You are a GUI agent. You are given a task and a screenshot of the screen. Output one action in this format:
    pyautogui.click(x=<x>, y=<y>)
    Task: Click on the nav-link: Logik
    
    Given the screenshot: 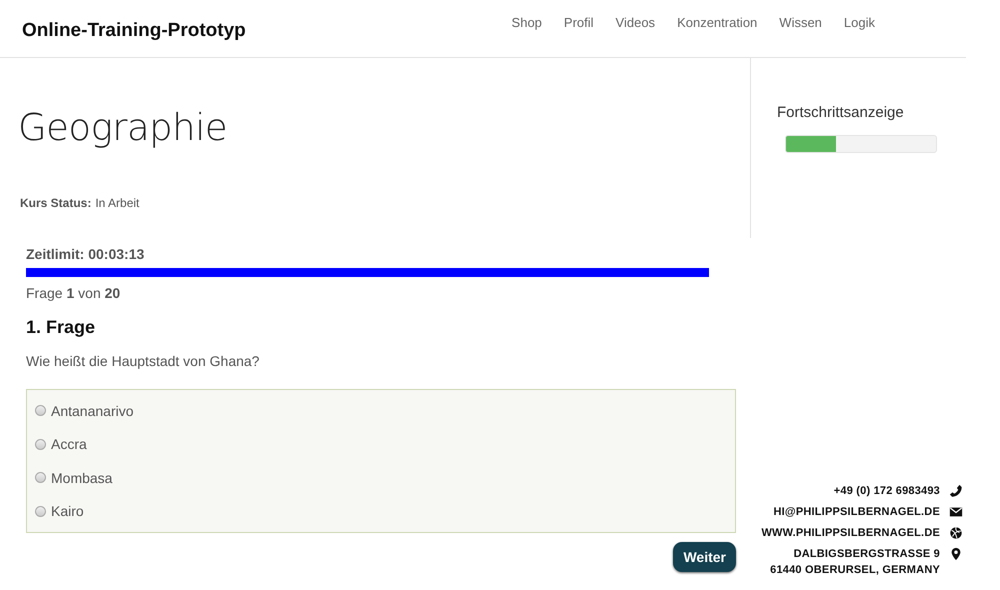 What is the action you would take?
    pyautogui.click(x=859, y=22)
    